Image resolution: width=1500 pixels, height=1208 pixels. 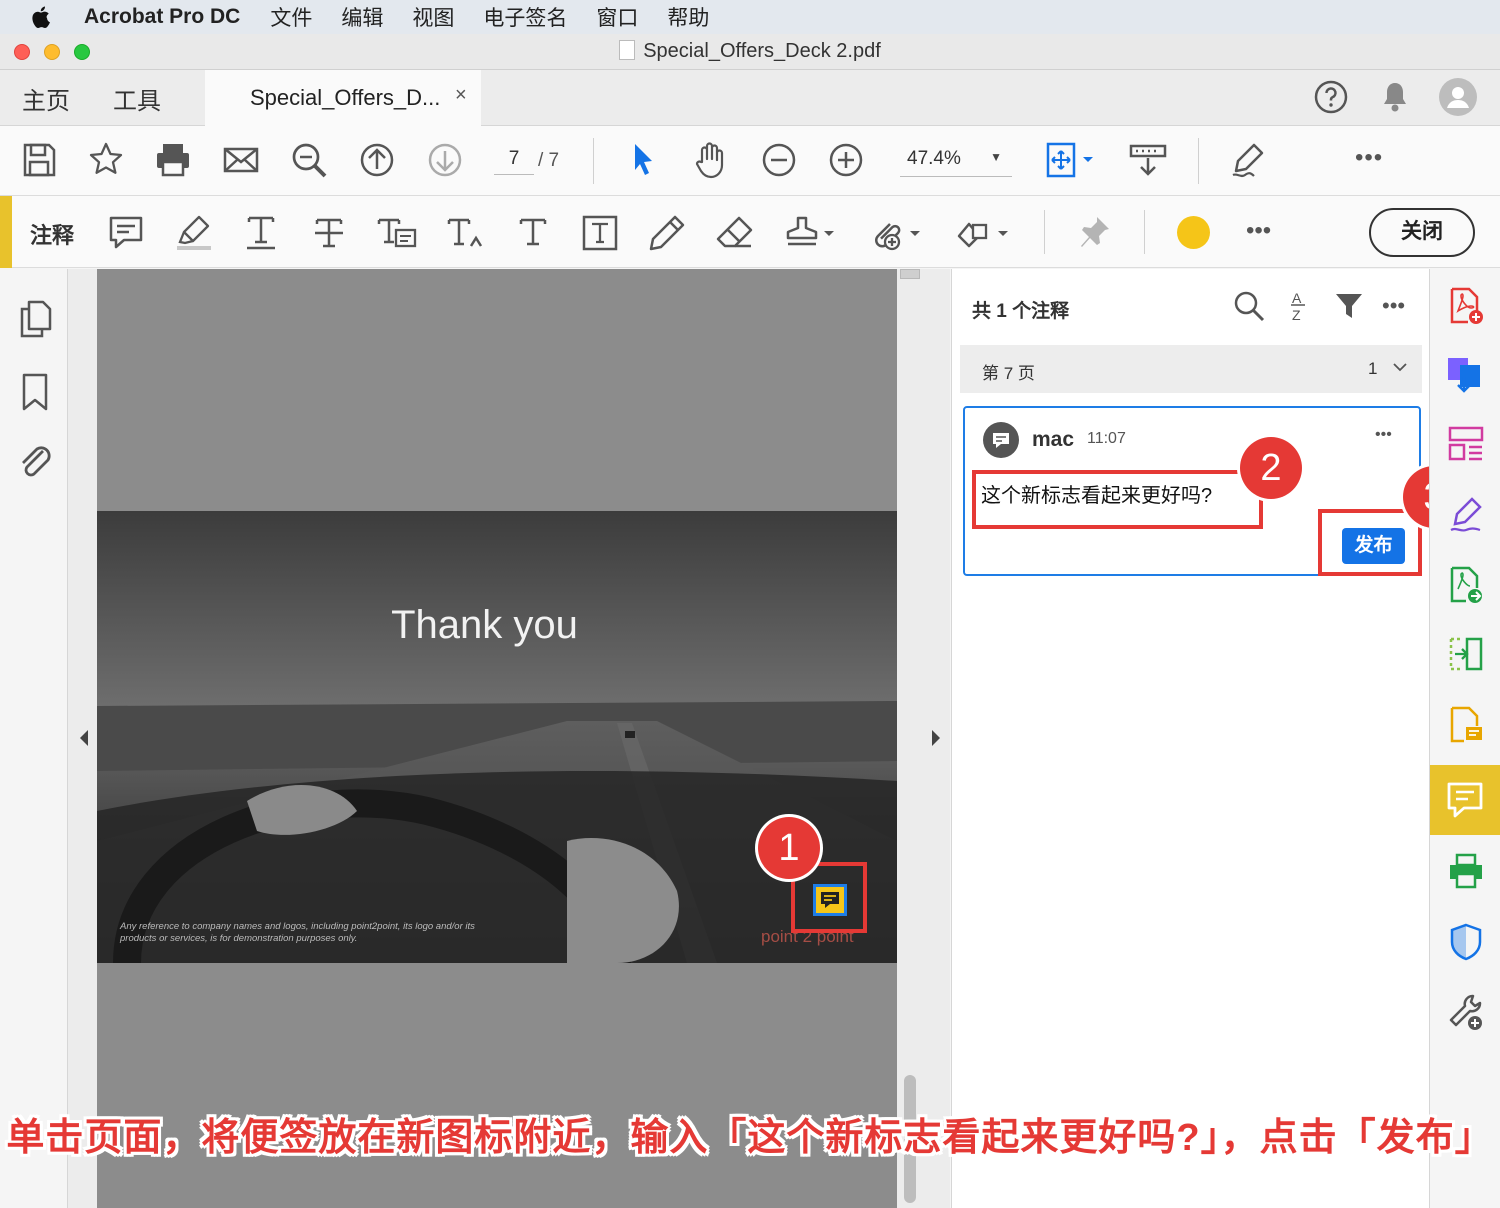 I want to click on more-tools-wrench-icon, so click(x=1466, y=1012).